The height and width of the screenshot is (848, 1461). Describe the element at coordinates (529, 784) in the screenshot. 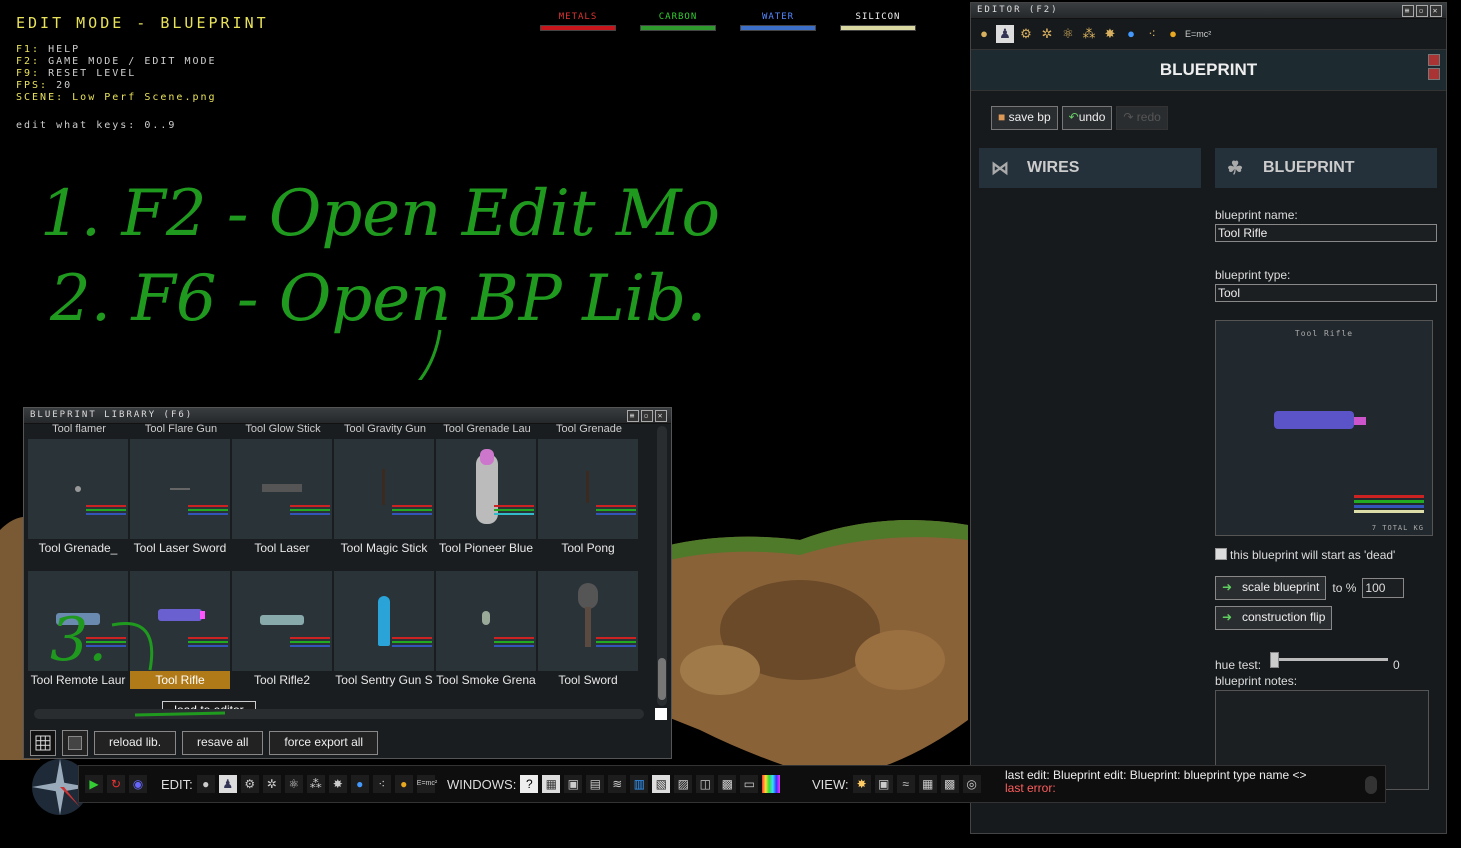

I see `help-icon: ?` at that location.